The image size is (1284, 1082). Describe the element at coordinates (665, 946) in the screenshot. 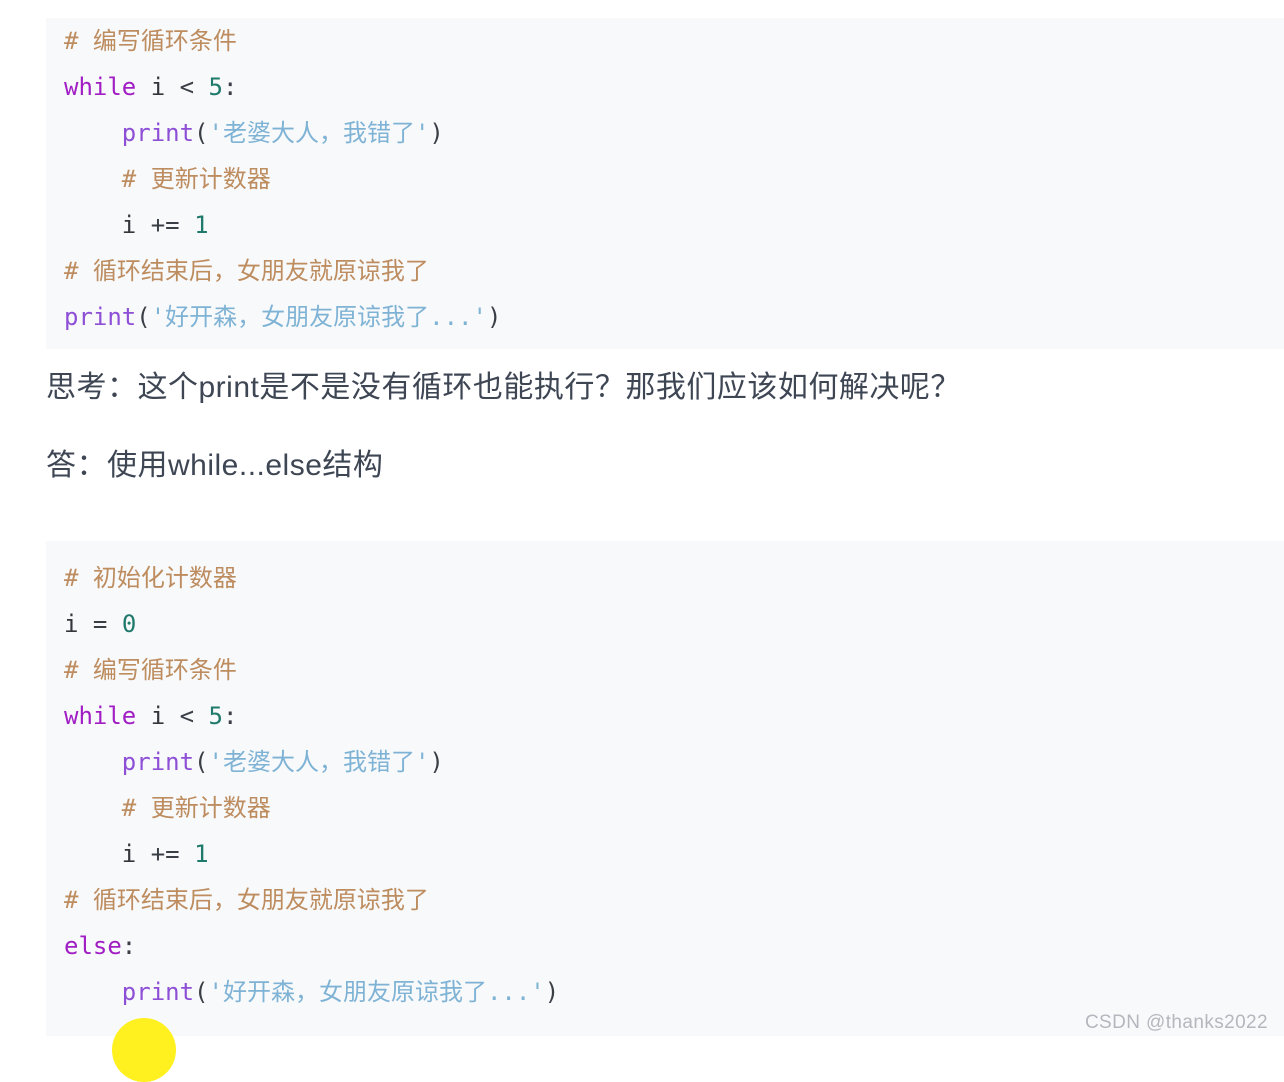

I see `code-line: else:` at that location.